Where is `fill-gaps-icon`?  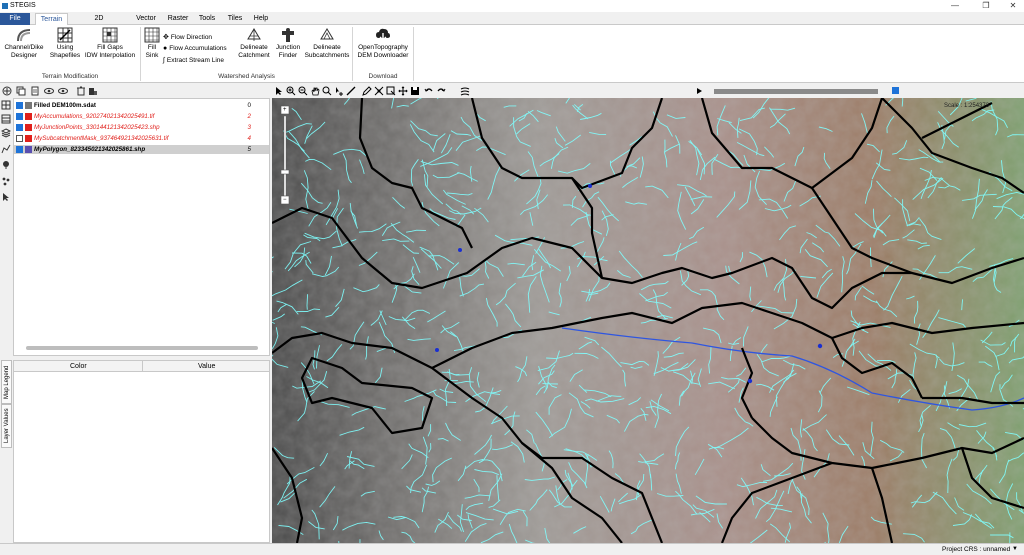
fill-gaps-icon is located at coordinates (110, 35).